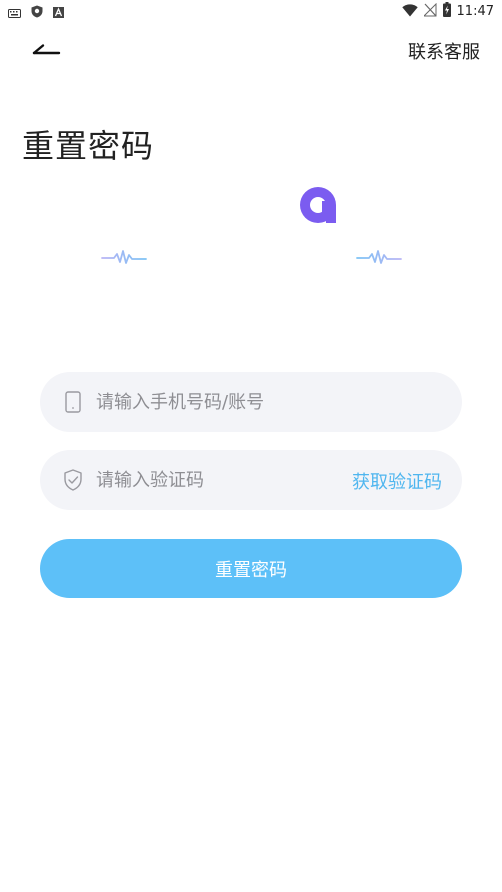 This screenshot has height=892, width=502. Describe the element at coordinates (379, 257) in the screenshot. I see `sound-wave-right-icon` at that location.